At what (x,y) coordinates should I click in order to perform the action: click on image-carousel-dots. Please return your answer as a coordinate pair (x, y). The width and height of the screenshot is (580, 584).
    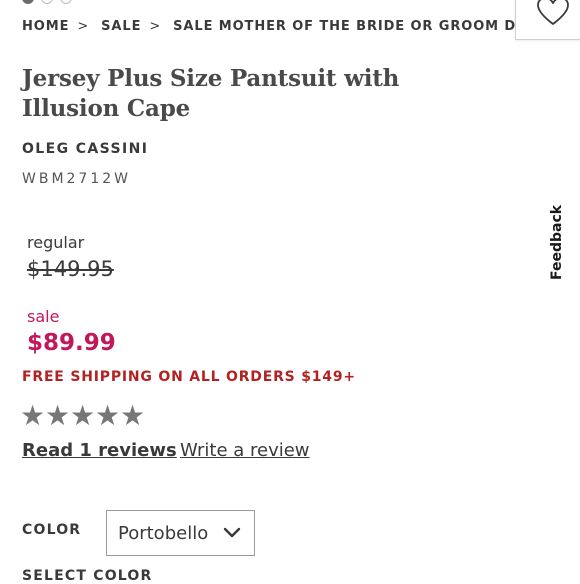
    Looking at the image, I should click on (47, 2).